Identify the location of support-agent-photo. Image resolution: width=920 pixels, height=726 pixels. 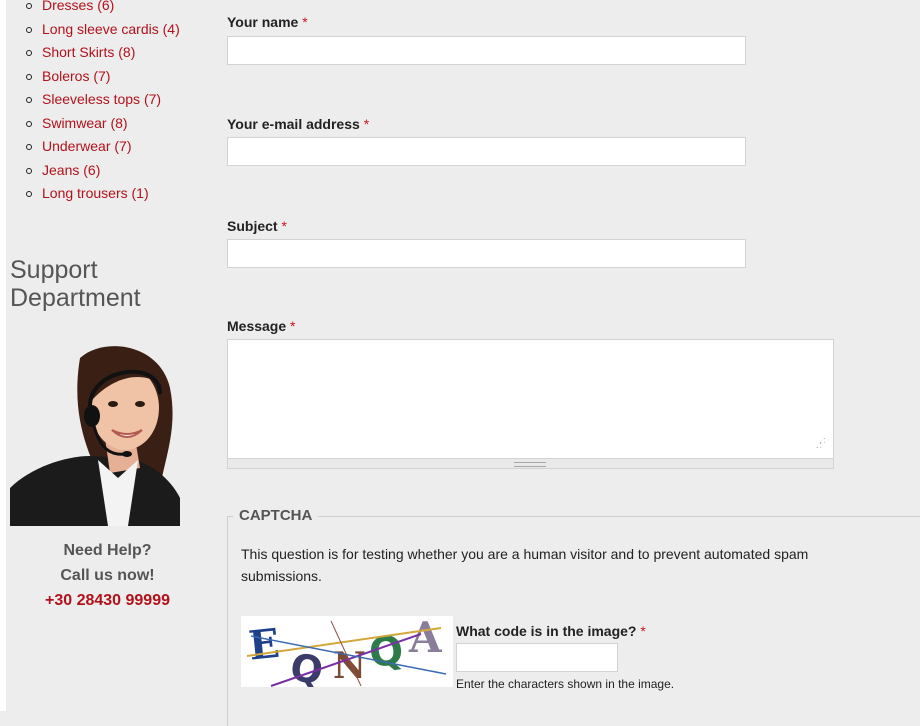
(95, 432).